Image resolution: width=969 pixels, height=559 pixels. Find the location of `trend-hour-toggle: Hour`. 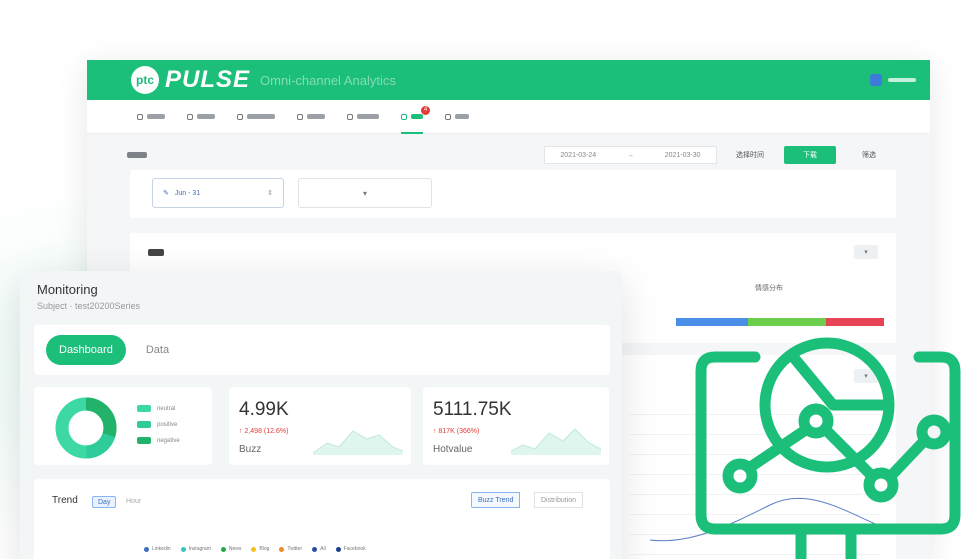

trend-hour-toggle: Hour is located at coordinates (133, 501).